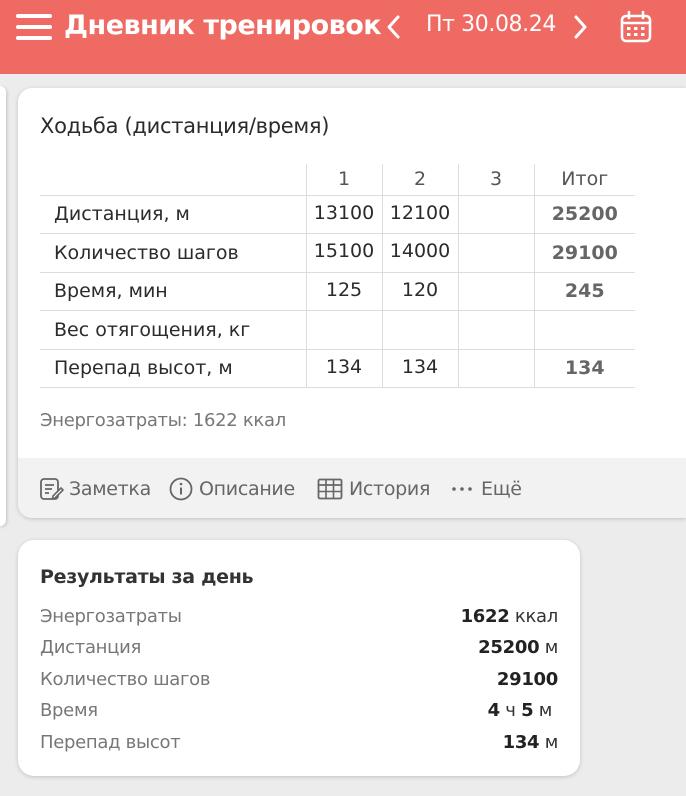 This screenshot has width=686, height=796. What do you see at coordinates (173, 291) in the screenshot?
I see `row-label: Время, мин` at bounding box center [173, 291].